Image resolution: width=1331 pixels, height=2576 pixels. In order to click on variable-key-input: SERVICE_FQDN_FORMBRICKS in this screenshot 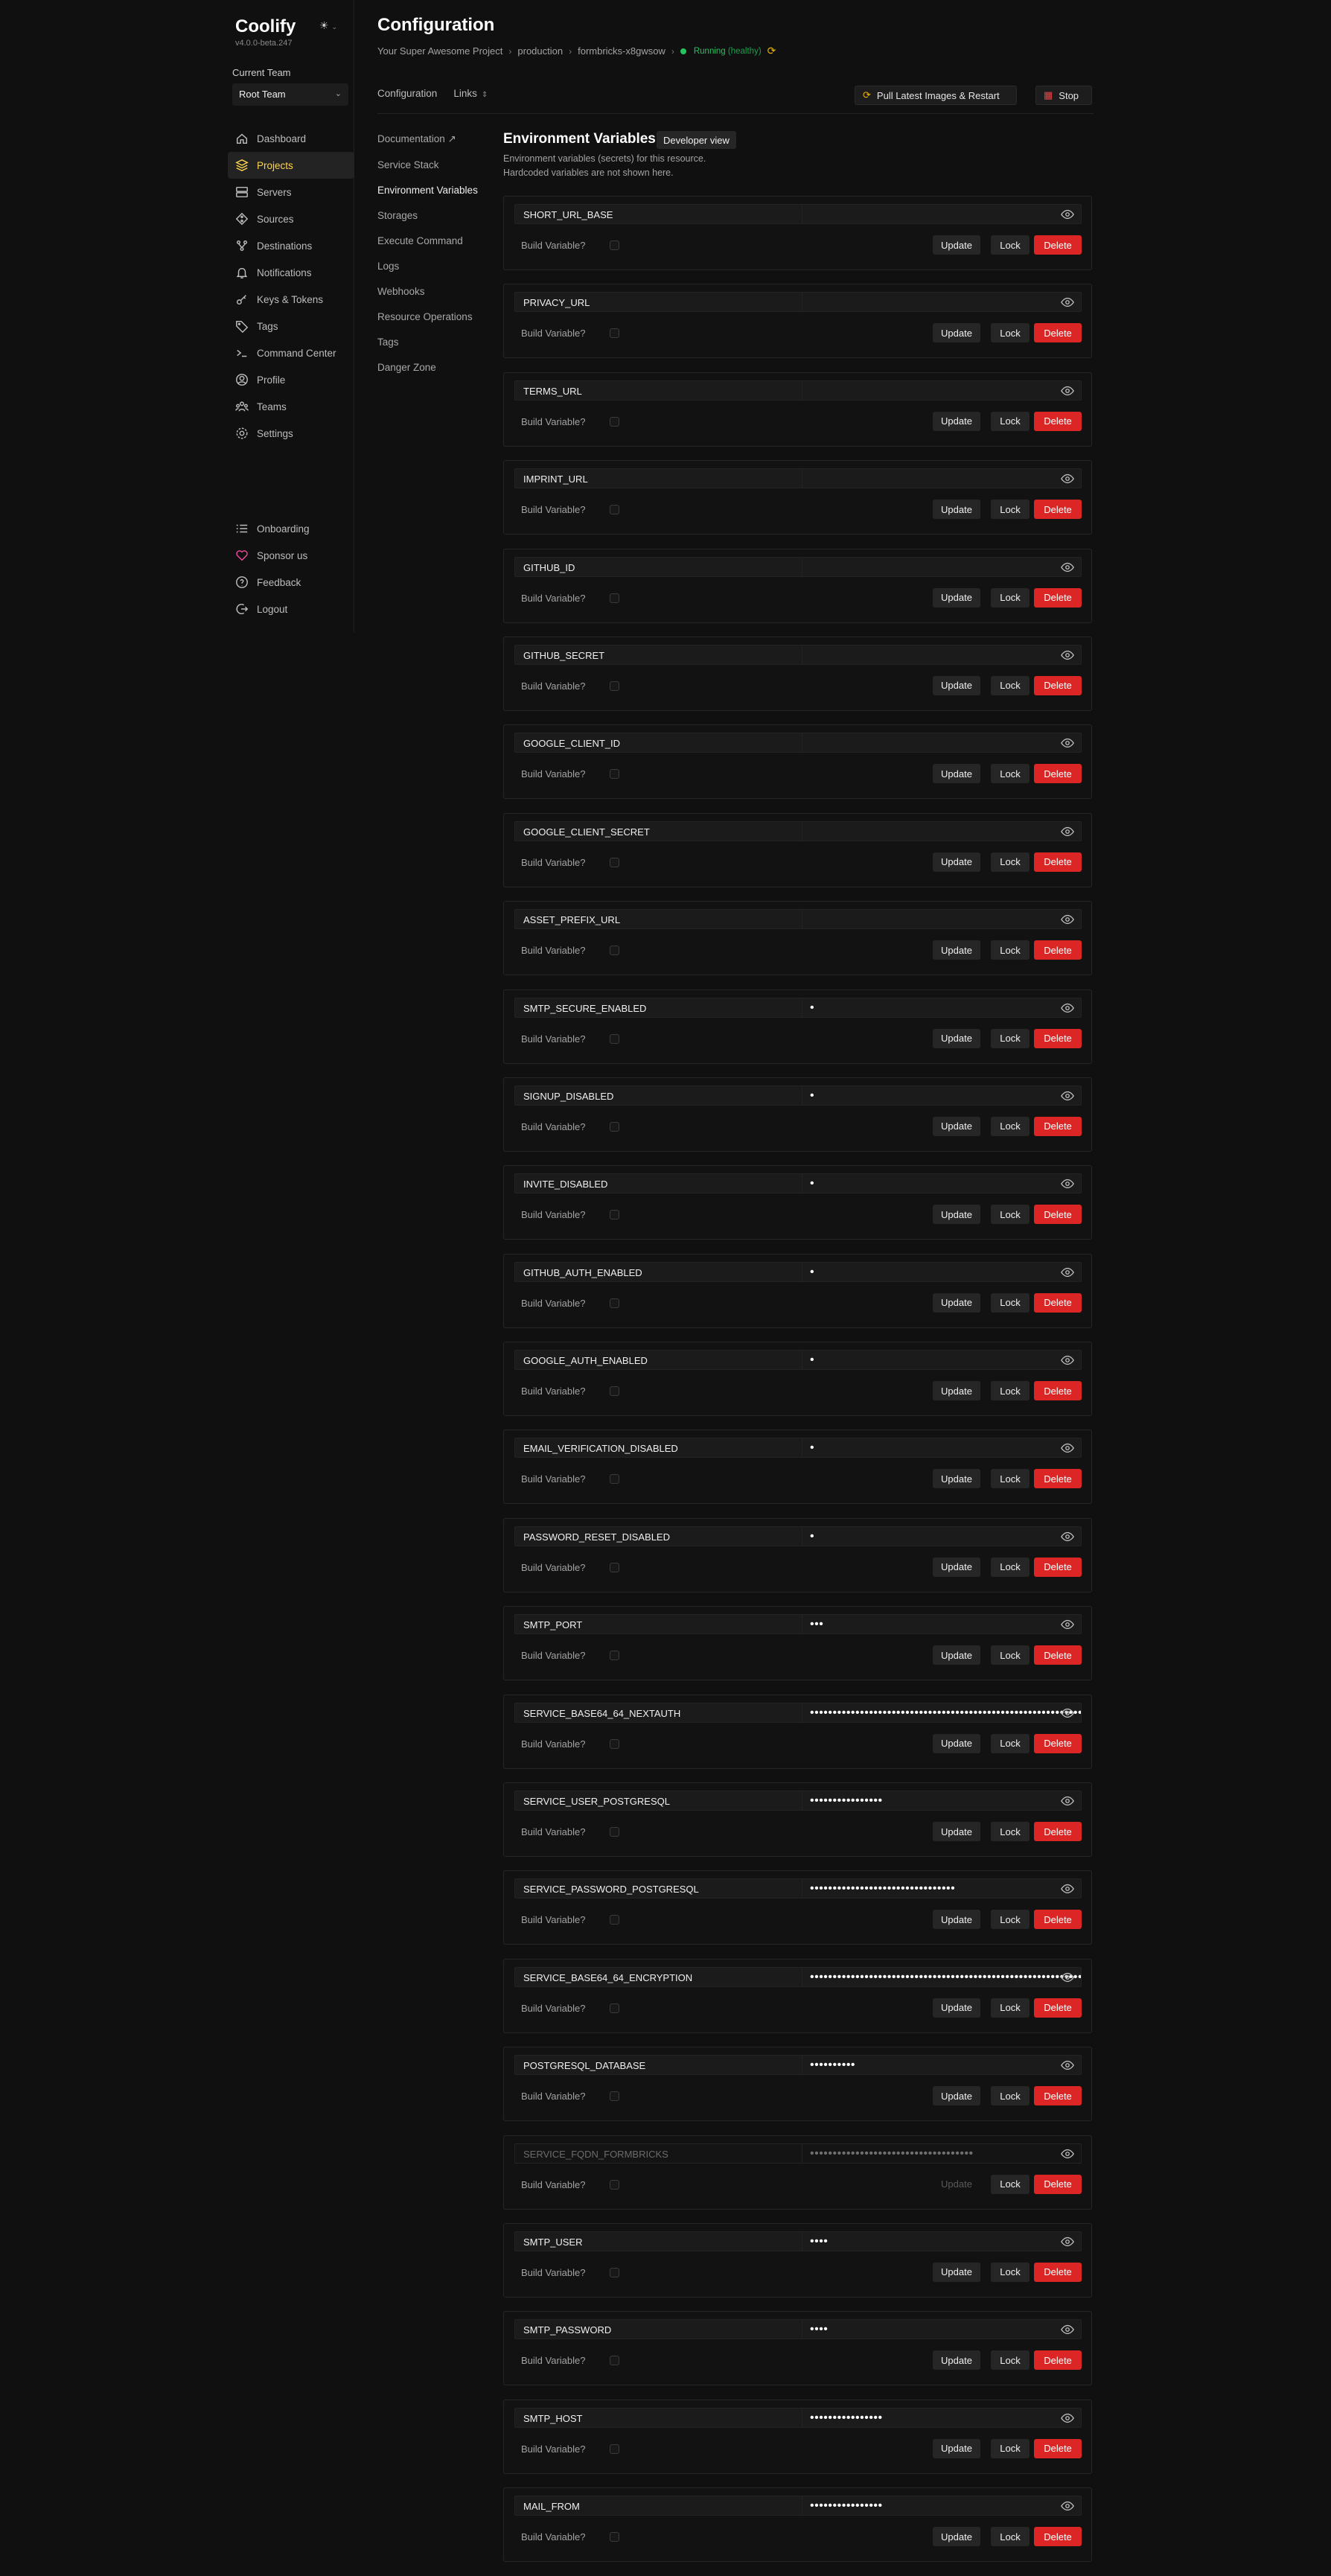, I will do `click(659, 2153)`.